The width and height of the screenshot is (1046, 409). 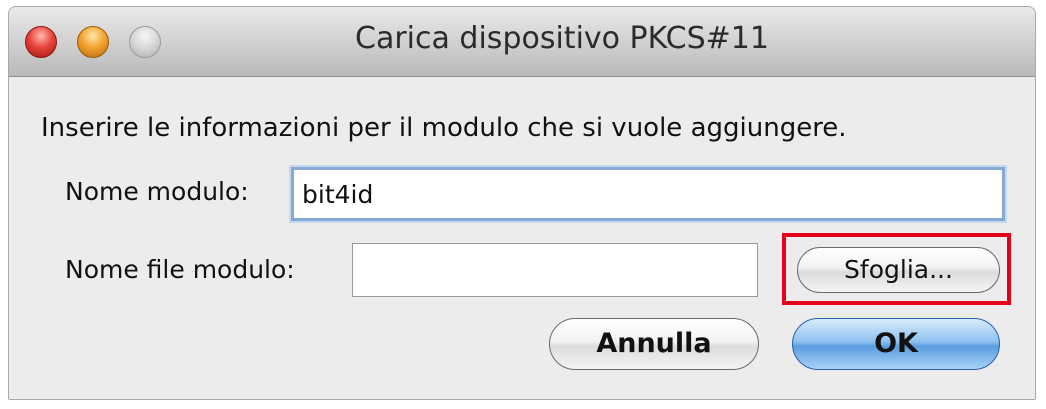 What do you see at coordinates (157, 191) in the screenshot?
I see `module-name-label: Nome modulo:` at bounding box center [157, 191].